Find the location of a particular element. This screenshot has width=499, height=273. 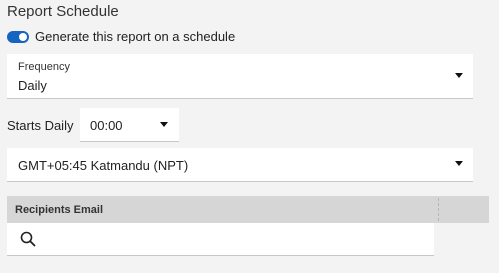

starts-daily-label: Starts Daily is located at coordinates (40, 125).